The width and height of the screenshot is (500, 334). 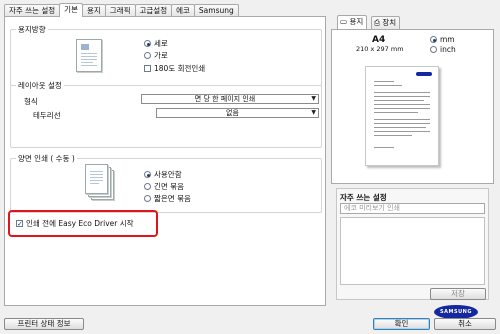 I want to click on tab-basic: 기본, so click(x=71, y=10).